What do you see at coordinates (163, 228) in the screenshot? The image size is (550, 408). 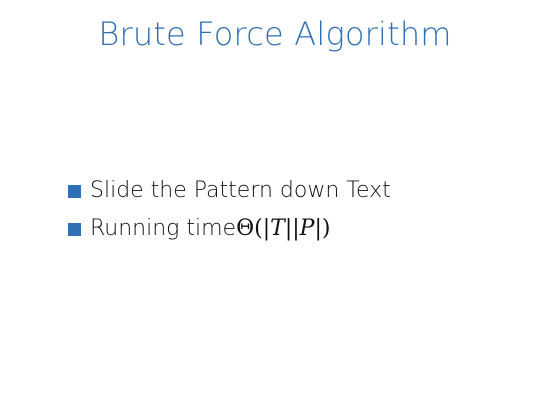 I see `bullet-text-prefix: Running time` at bounding box center [163, 228].